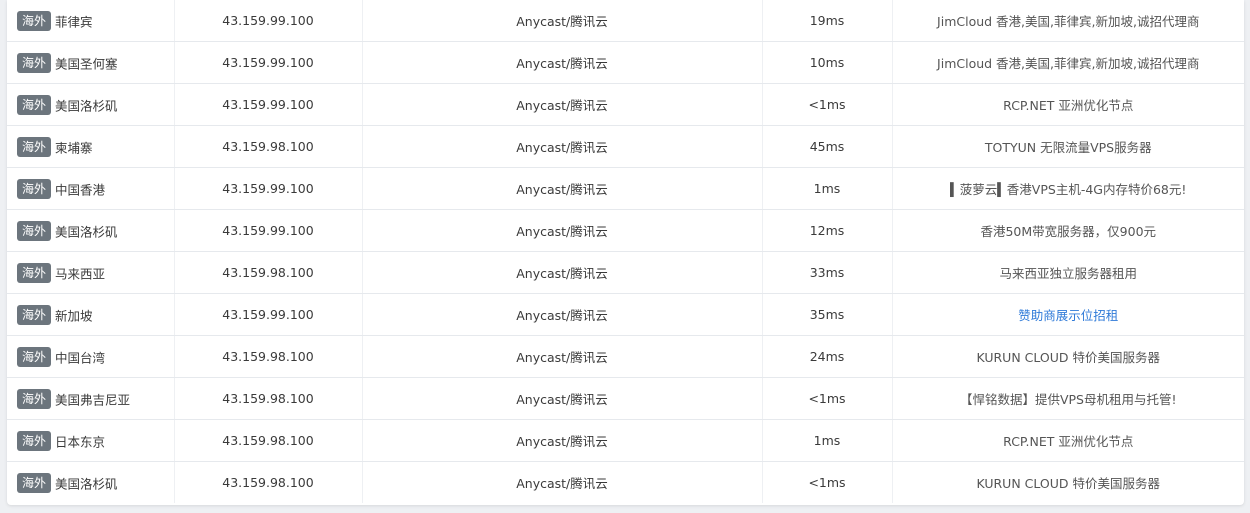 This screenshot has width=1250, height=513. I want to click on location-cell: 海外 美国弗吉尼亚, so click(91, 398).